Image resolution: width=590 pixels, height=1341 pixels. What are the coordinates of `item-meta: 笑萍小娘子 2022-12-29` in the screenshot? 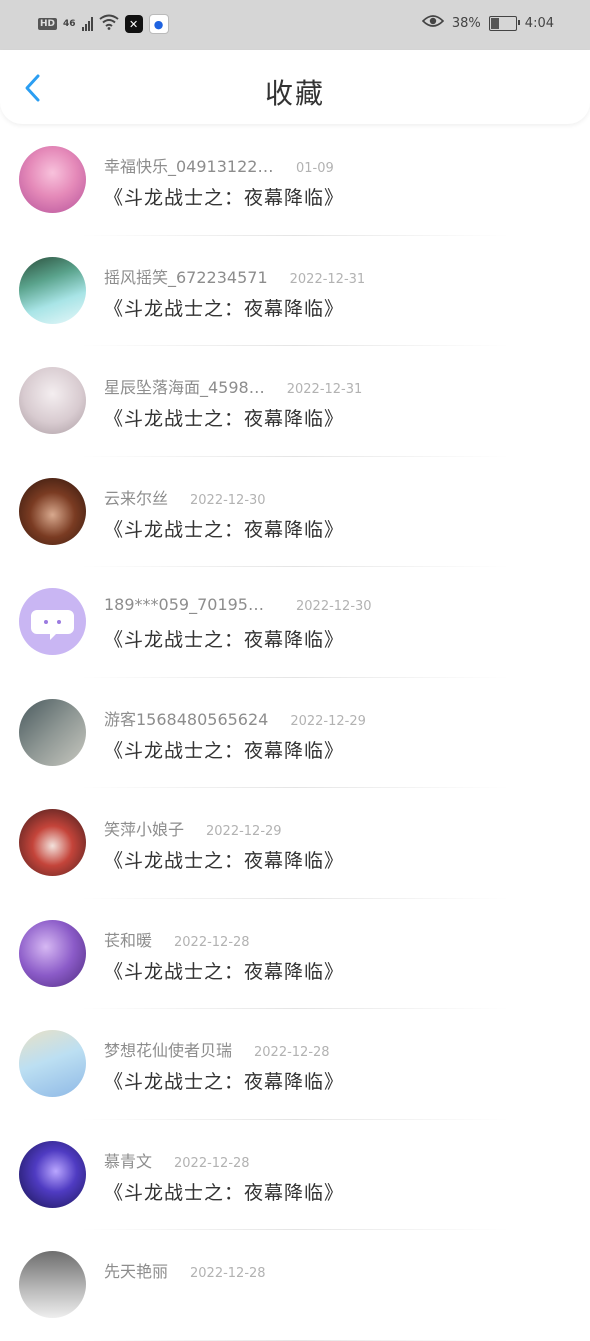 It's located at (193, 828).